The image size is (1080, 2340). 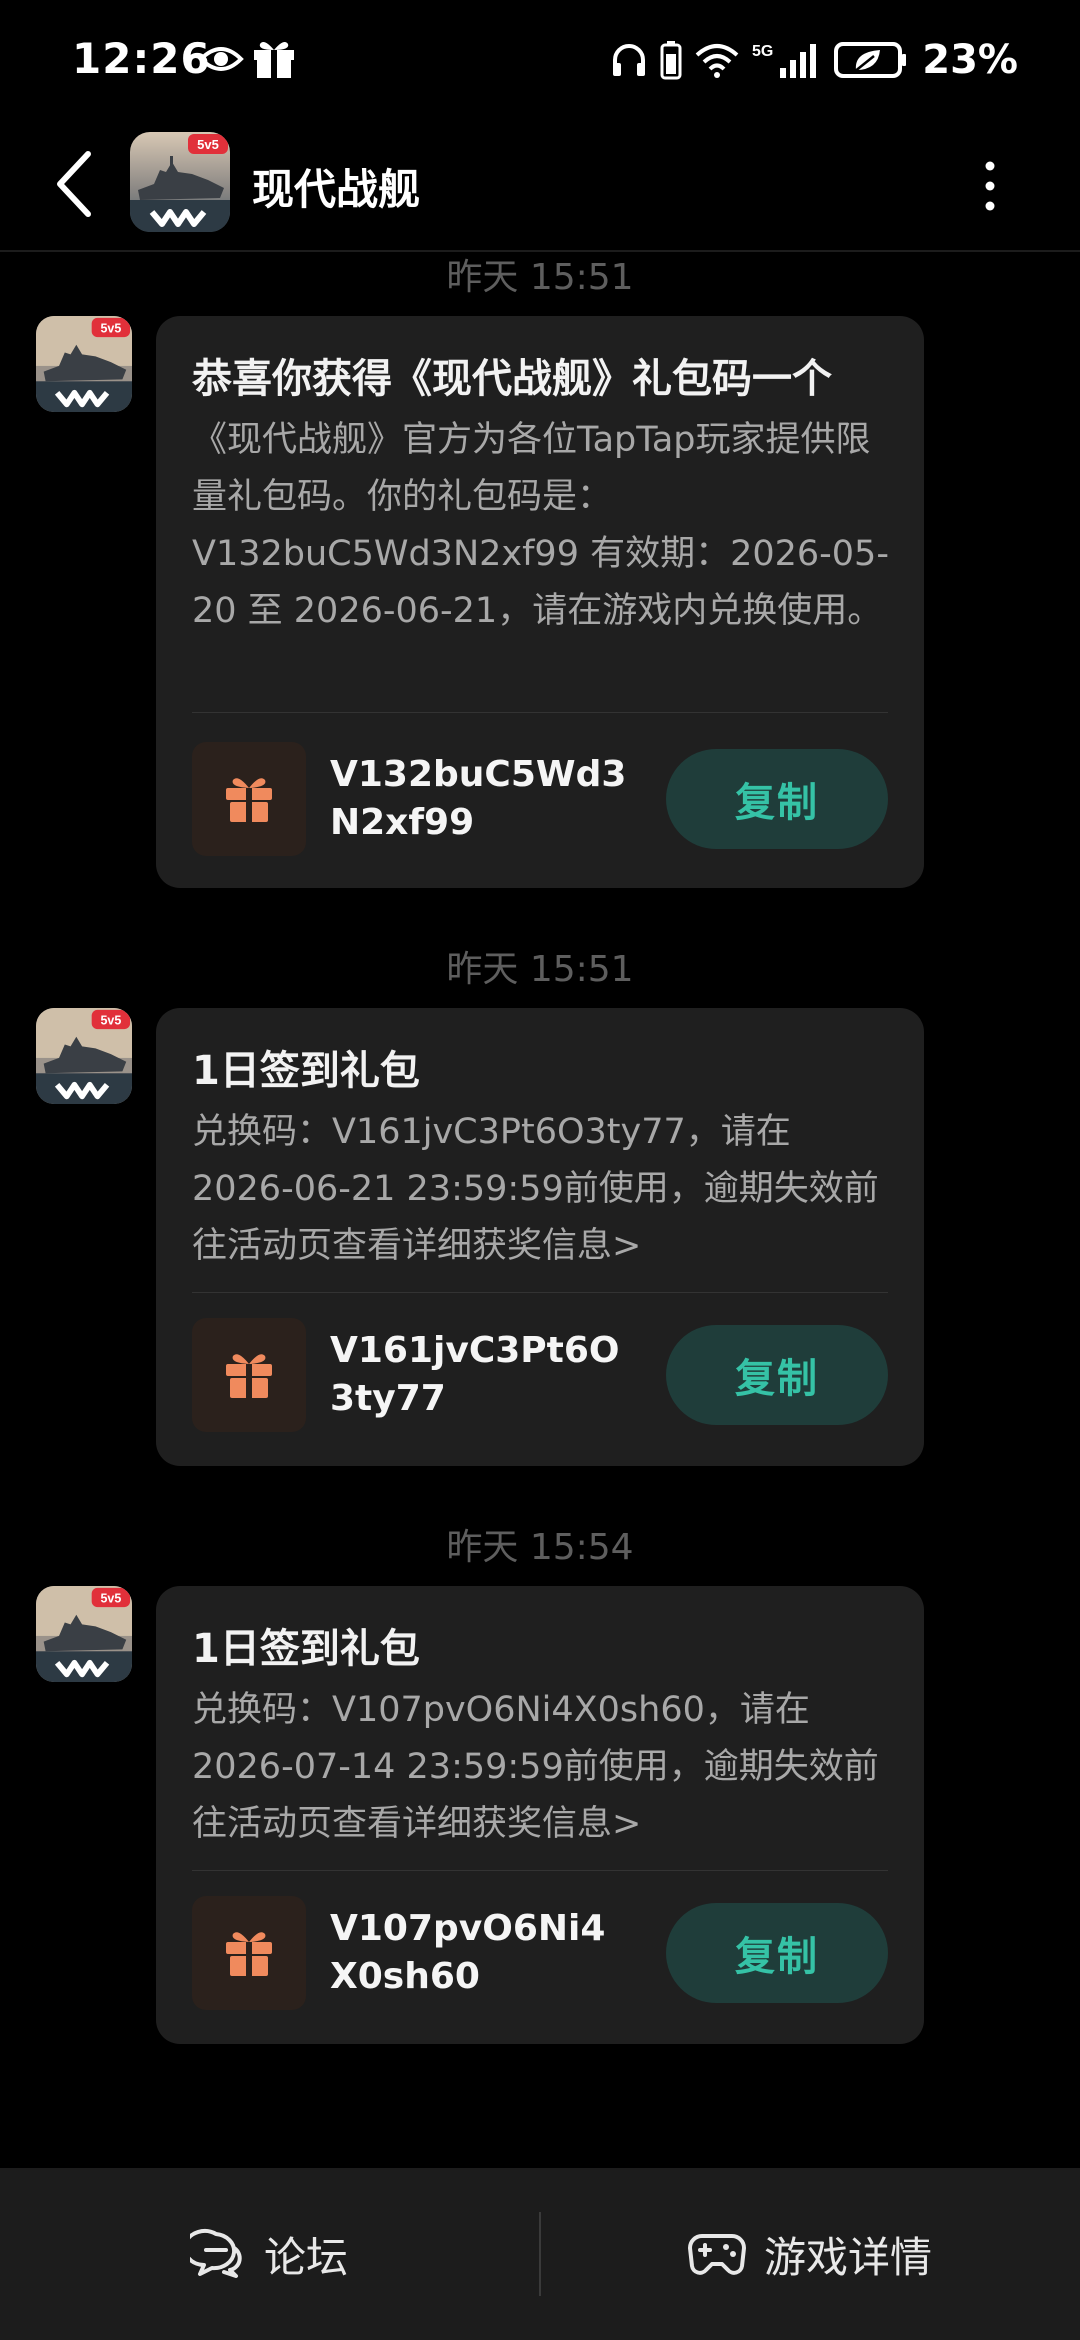 I want to click on chat-header: 5v5 现代战舰, so click(x=540, y=185).